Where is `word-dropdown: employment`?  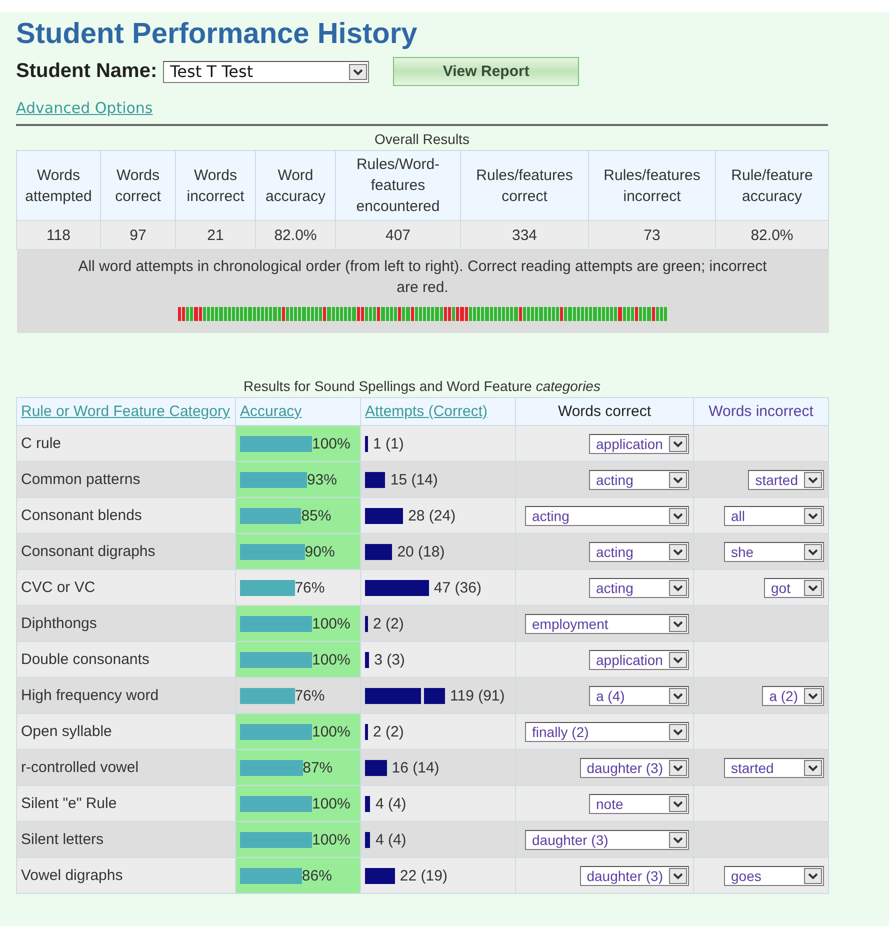
word-dropdown: employment is located at coordinates (607, 624).